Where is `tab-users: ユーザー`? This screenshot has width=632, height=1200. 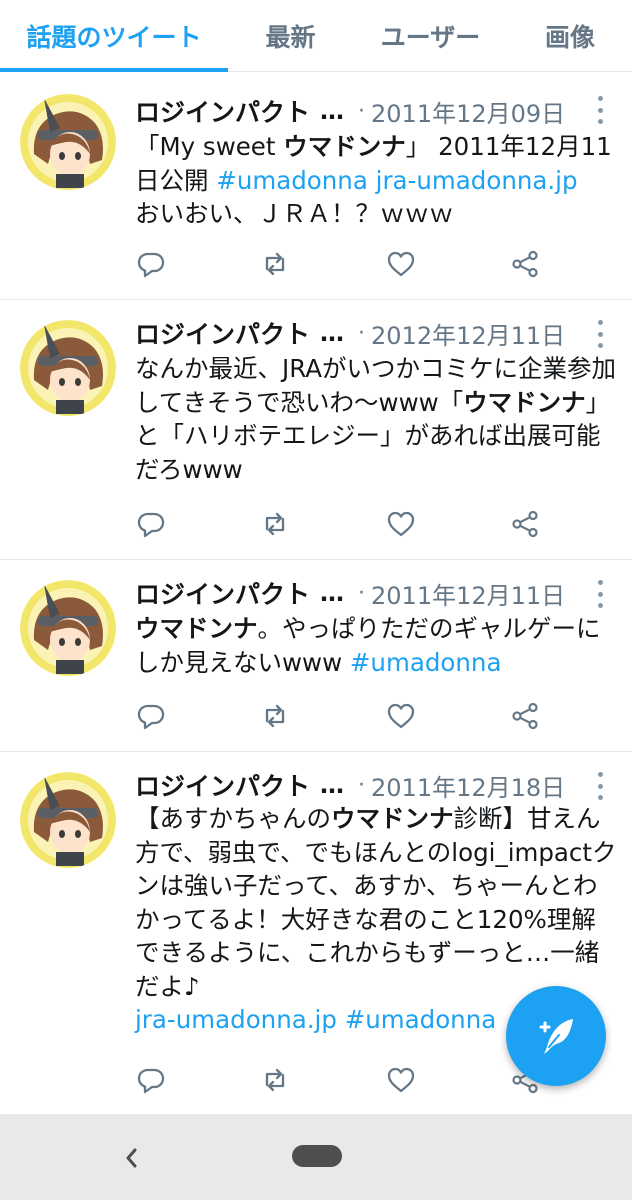
tab-users: ユーザー is located at coordinates (430, 35).